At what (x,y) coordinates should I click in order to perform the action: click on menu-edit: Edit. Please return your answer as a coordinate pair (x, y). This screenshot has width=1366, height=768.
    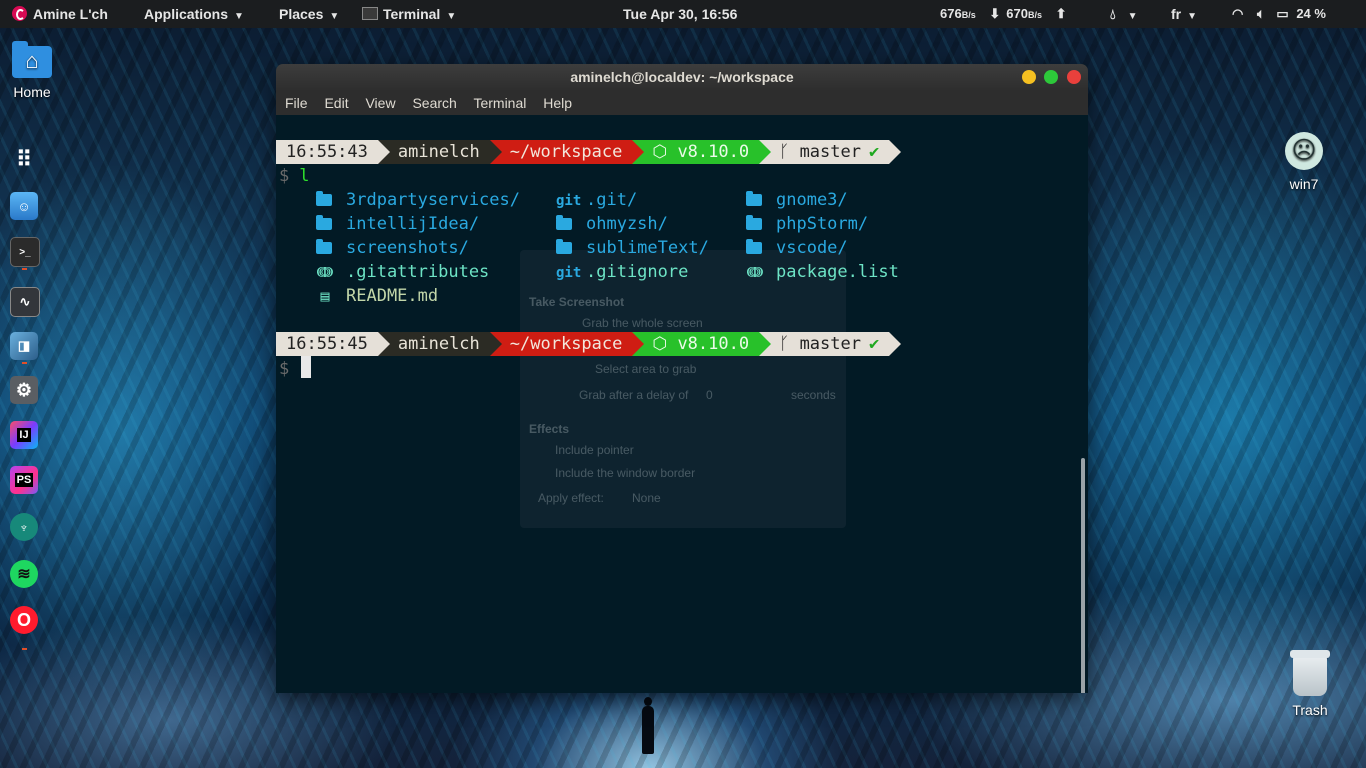
    Looking at the image, I should click on (336, 103).